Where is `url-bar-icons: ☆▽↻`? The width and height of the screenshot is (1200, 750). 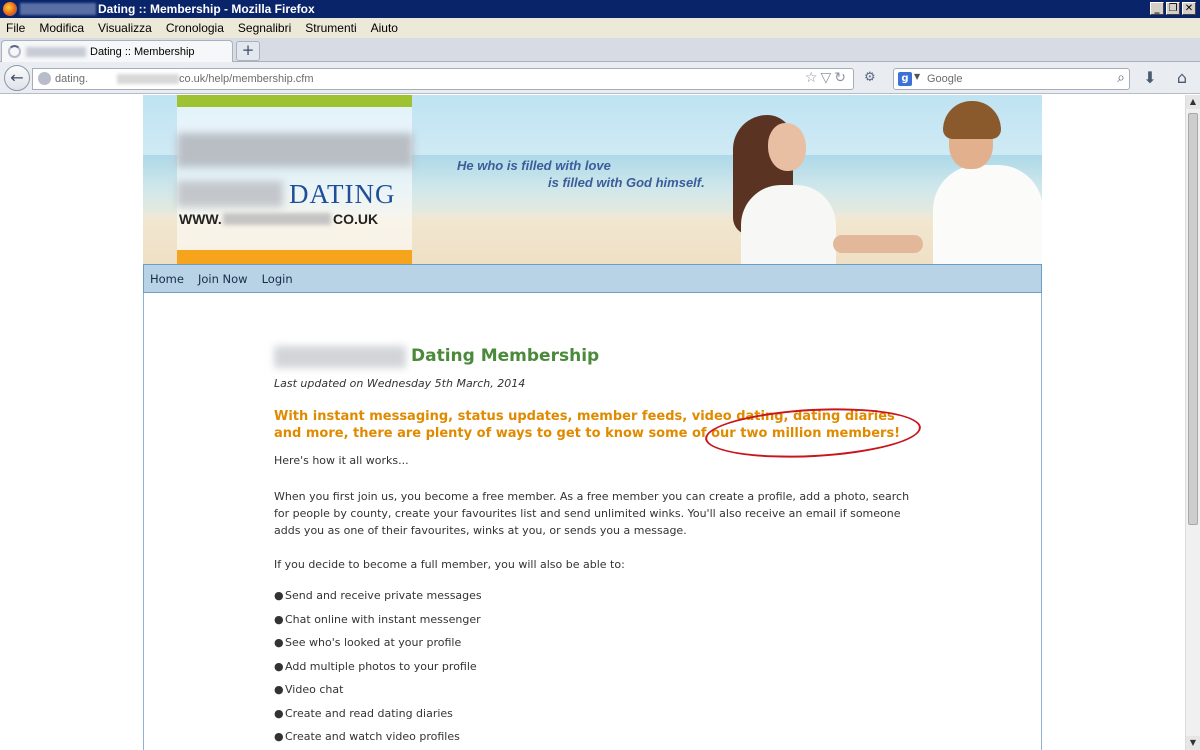
url-bar-icons: ☆▽↻ is located at coordinates (827, 78).